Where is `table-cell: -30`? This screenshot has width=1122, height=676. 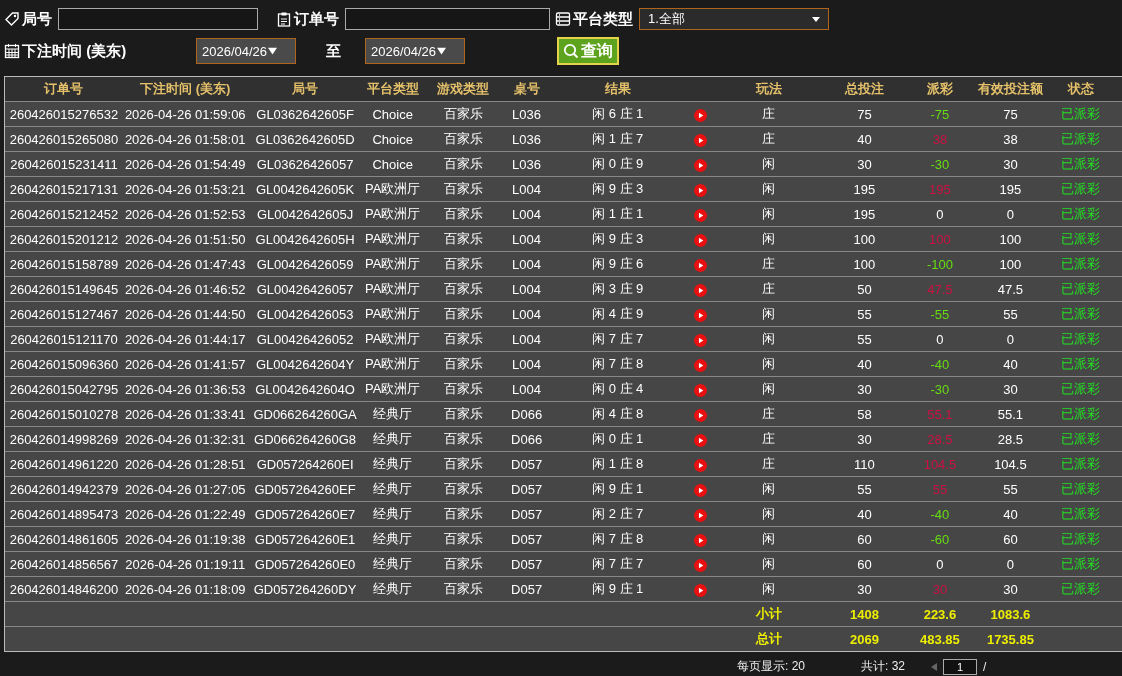 table-cell: -30 is located at coordinates (940, 389).